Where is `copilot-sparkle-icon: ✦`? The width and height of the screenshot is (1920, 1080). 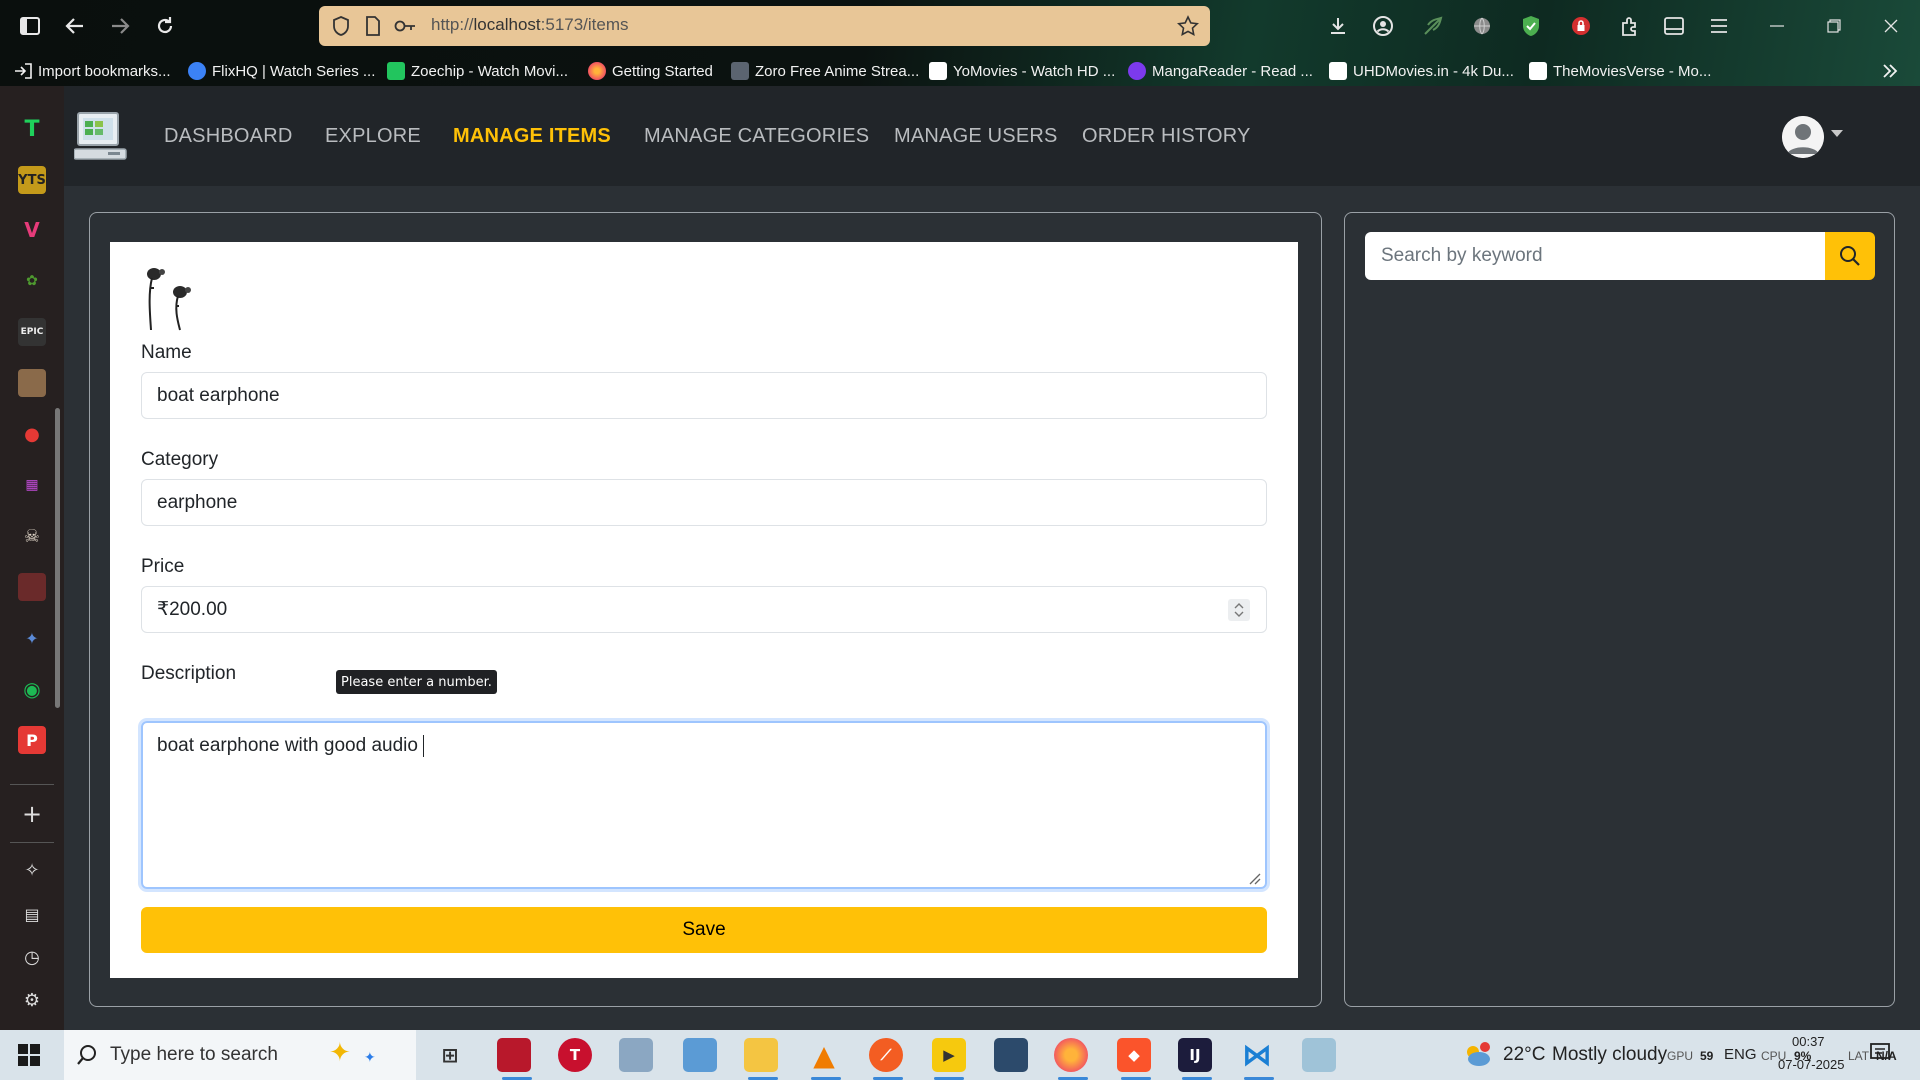 copilot-sparkle-icon: ✦ is located at coordinates (340, 1053).